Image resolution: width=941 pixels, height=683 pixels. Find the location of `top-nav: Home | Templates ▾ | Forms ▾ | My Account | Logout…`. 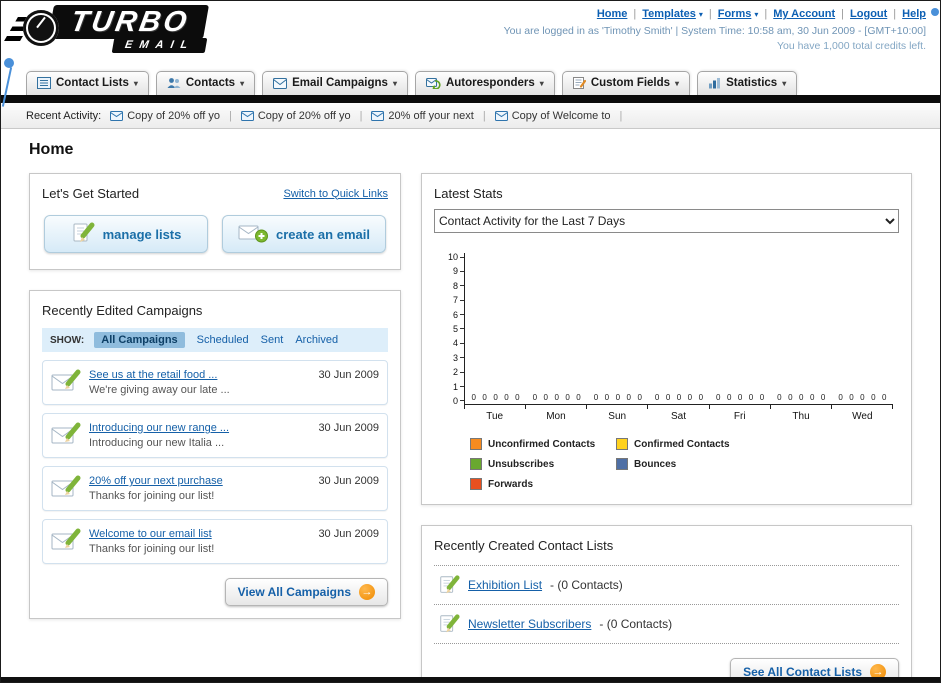

top-nav: Home | Templates ▾ | Forms ▾ | My Account | Logout… is located at coordinates (715, 14).